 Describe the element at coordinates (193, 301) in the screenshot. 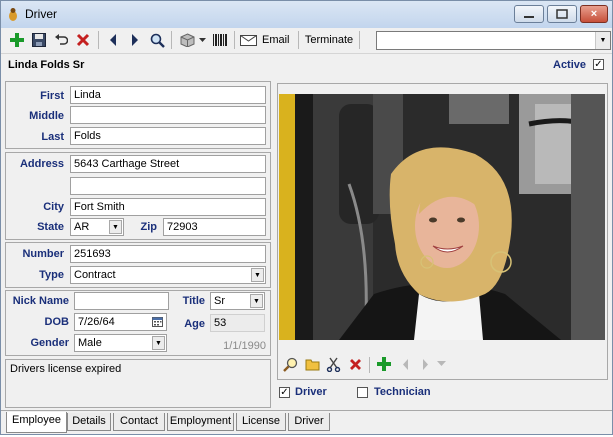

I see `title-label: Title` at that location.